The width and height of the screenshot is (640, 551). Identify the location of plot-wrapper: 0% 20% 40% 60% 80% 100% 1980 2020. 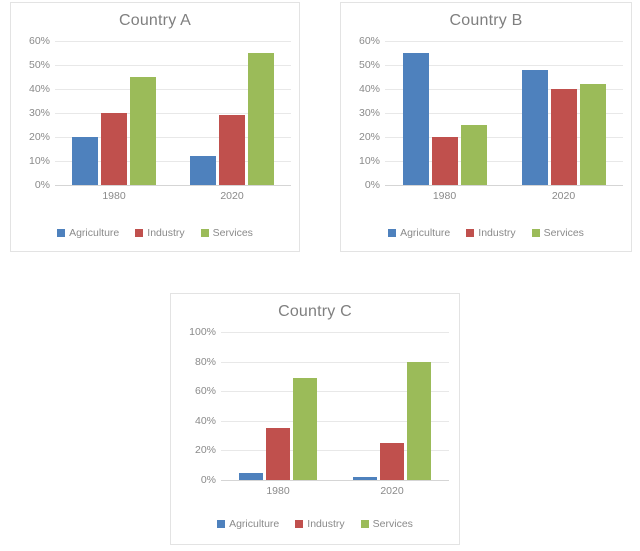
(315, 415).